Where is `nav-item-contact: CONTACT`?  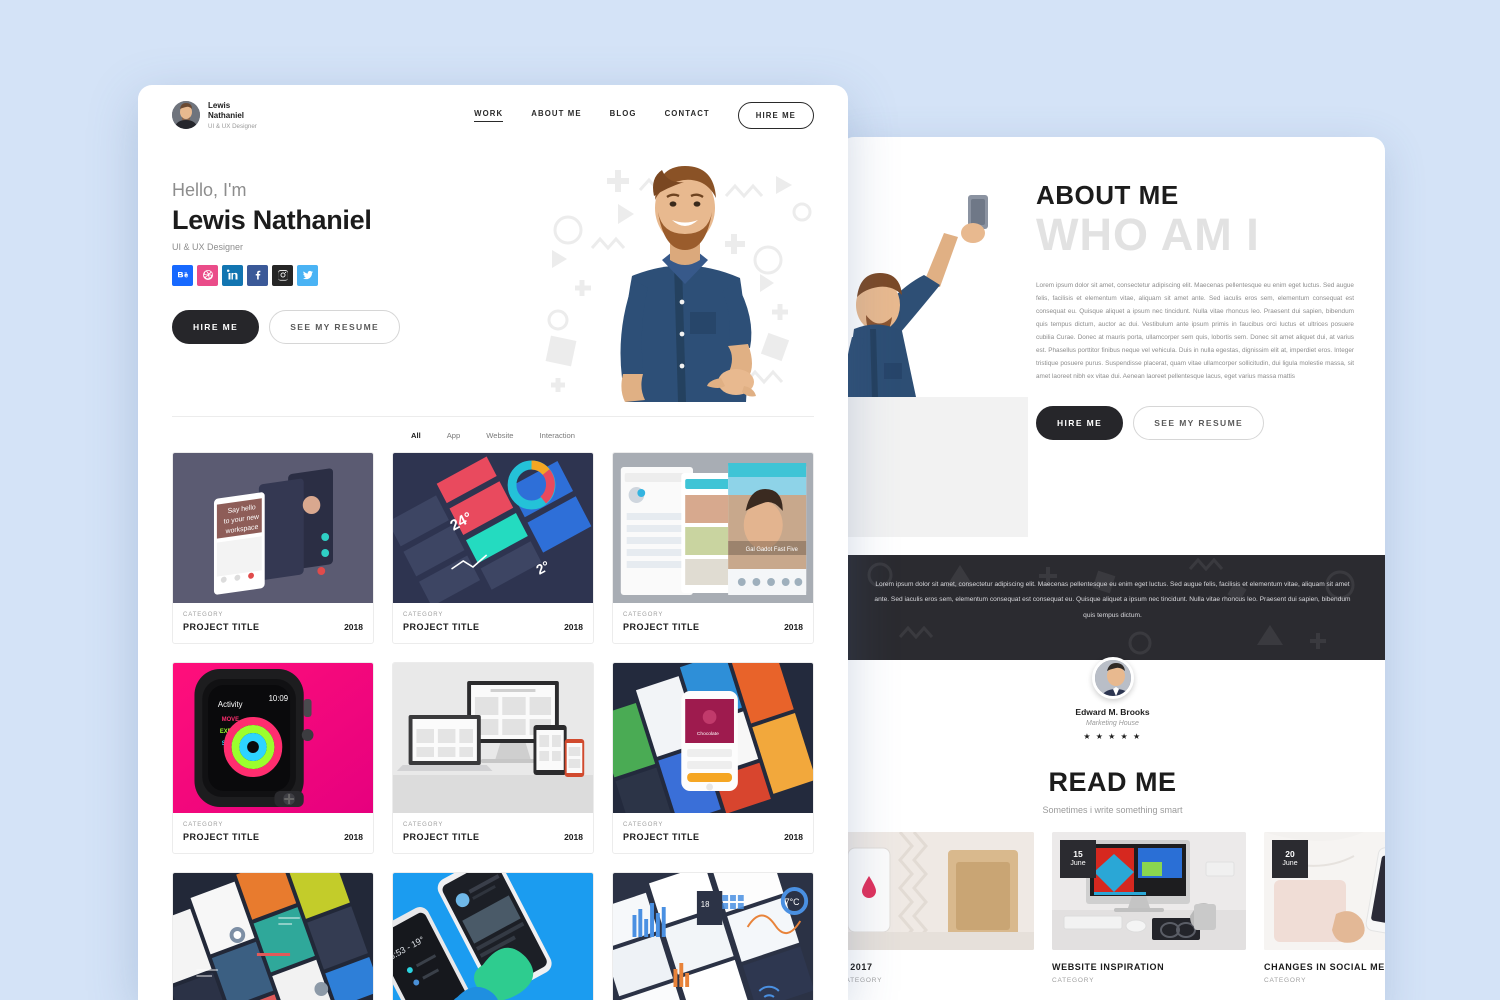 nav-item-contact: CONTACT is located at coordinates (687, 115).